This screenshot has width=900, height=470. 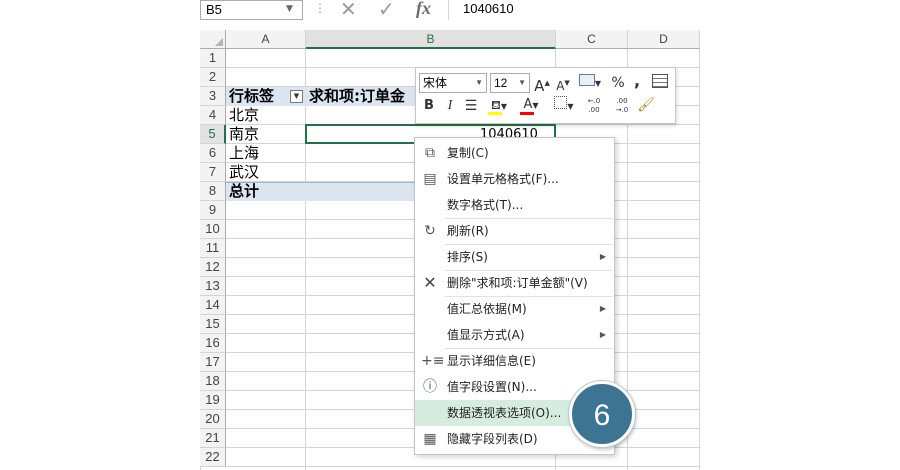 I want to click on currency-icon, so click(x=586, y=80).